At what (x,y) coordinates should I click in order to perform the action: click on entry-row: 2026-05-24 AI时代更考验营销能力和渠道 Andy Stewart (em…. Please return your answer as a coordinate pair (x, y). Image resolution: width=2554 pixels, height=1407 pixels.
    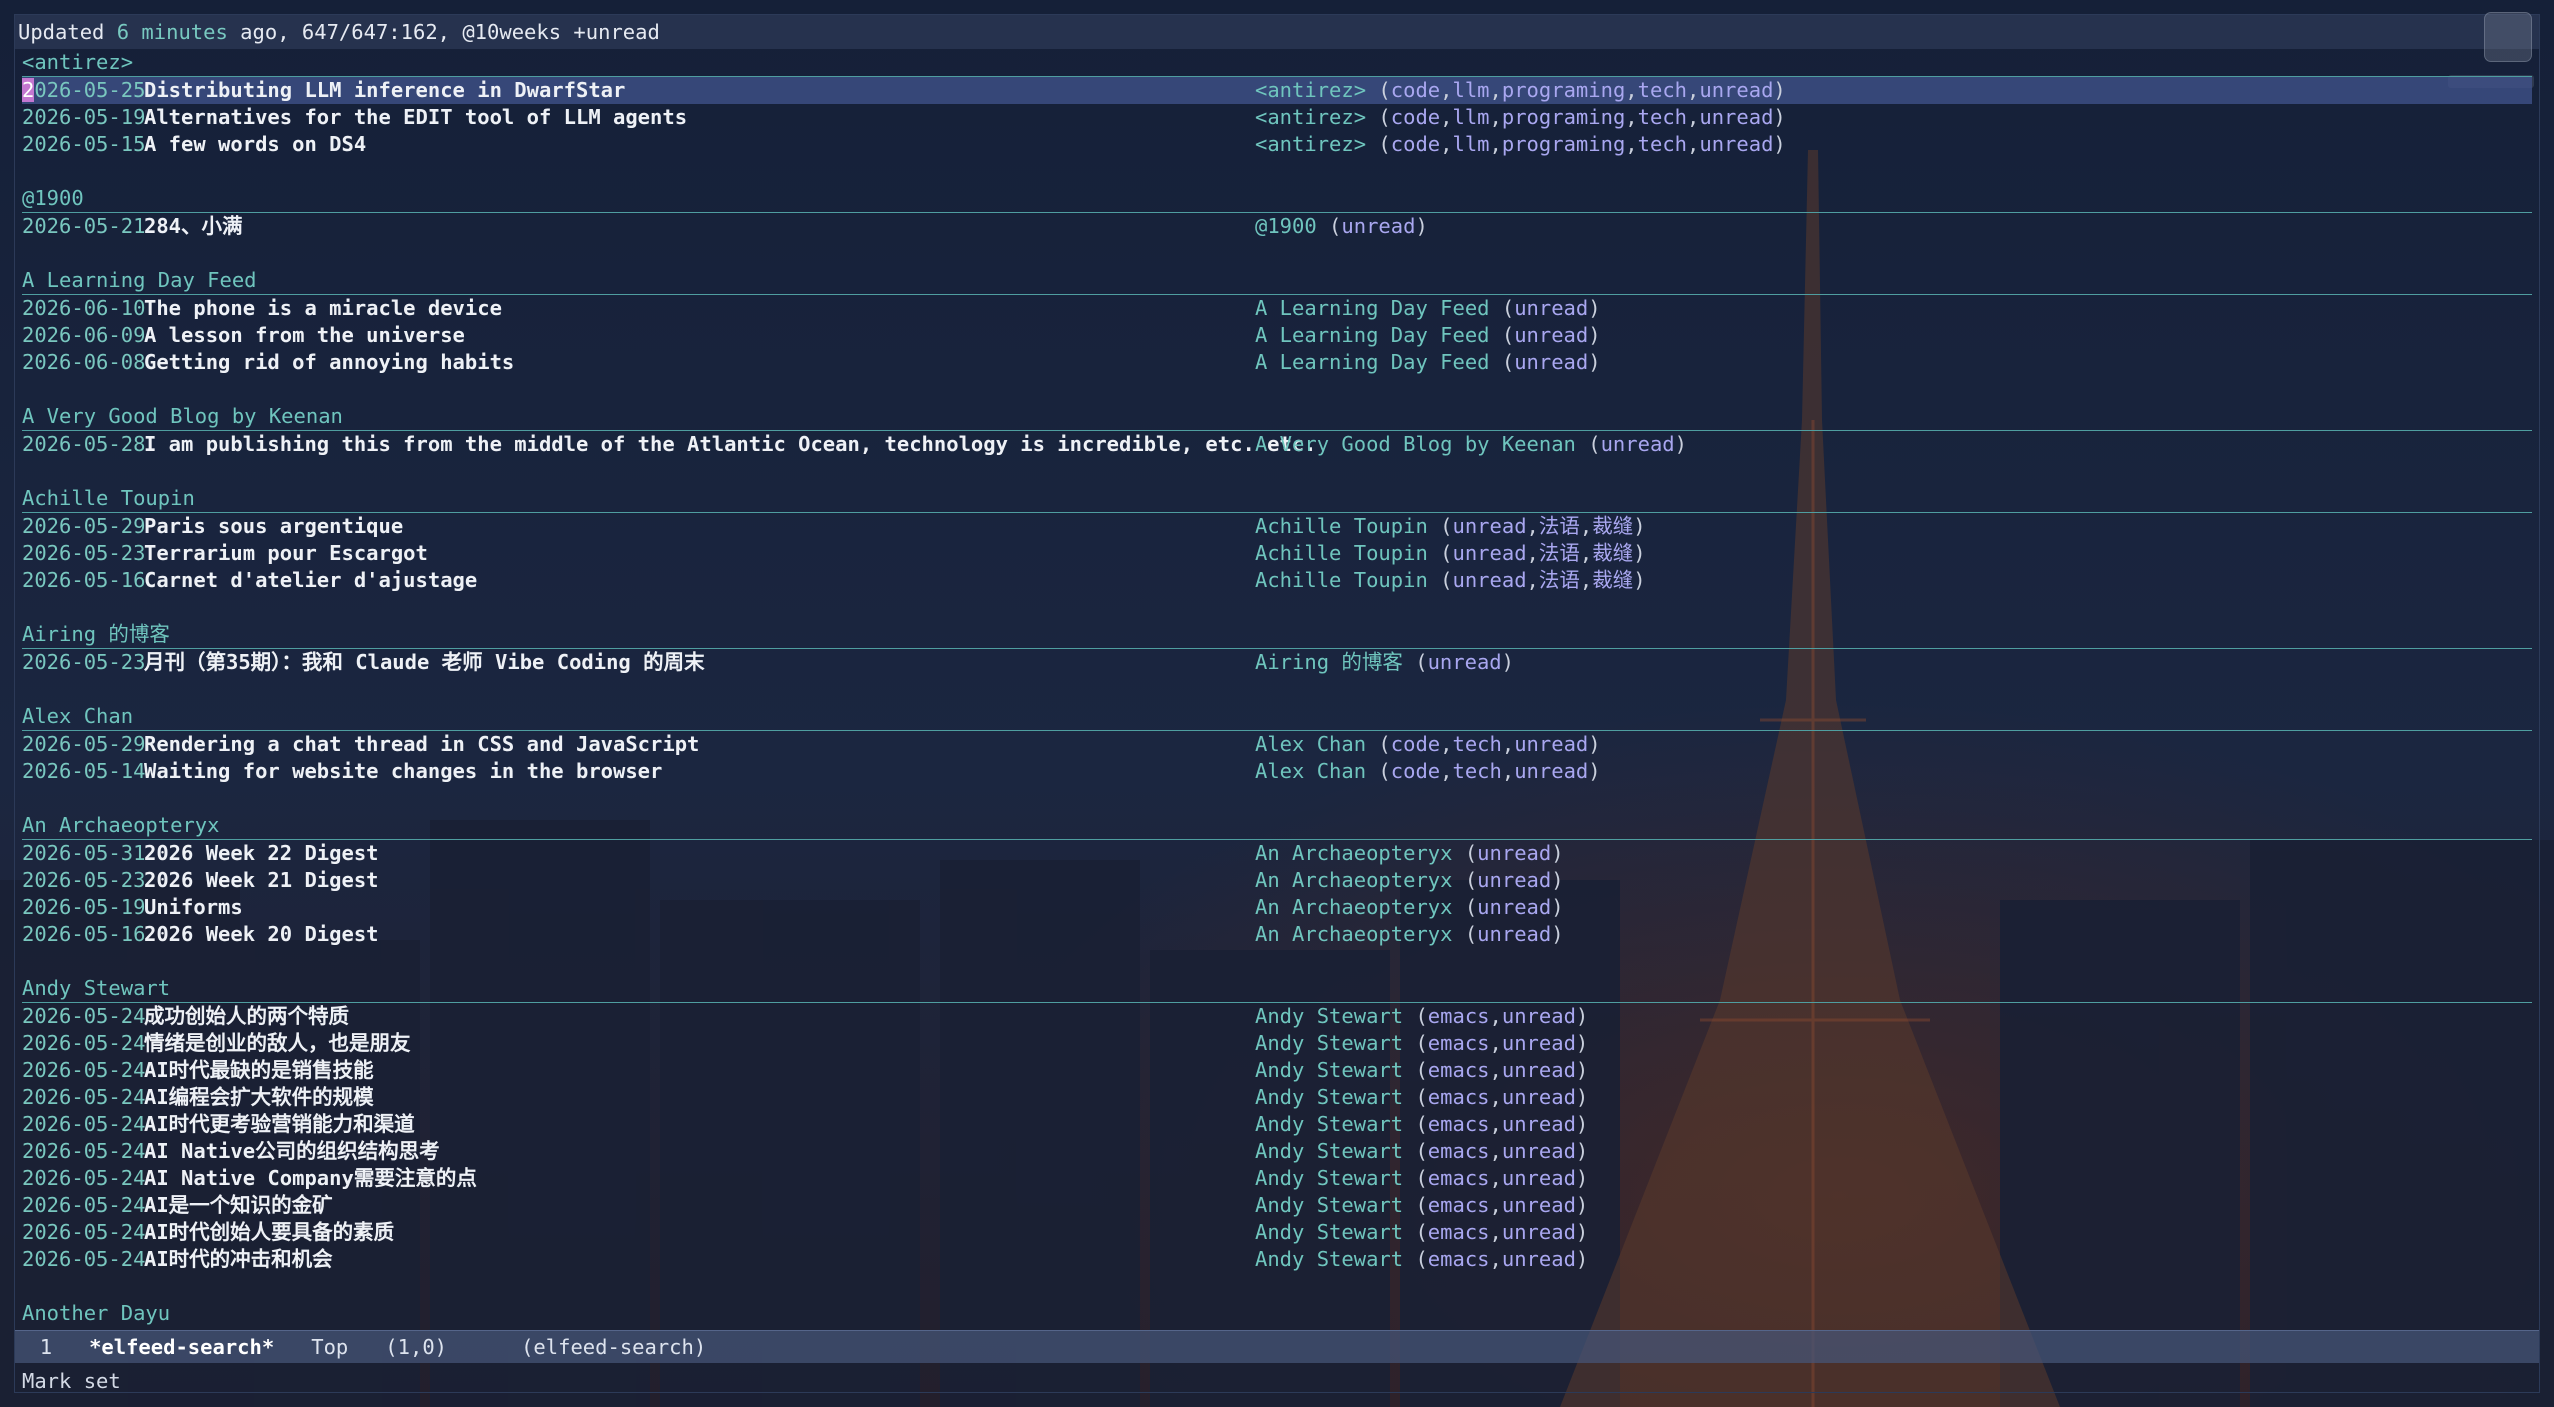
    Looking at the image, I should click on (1277, 1124).